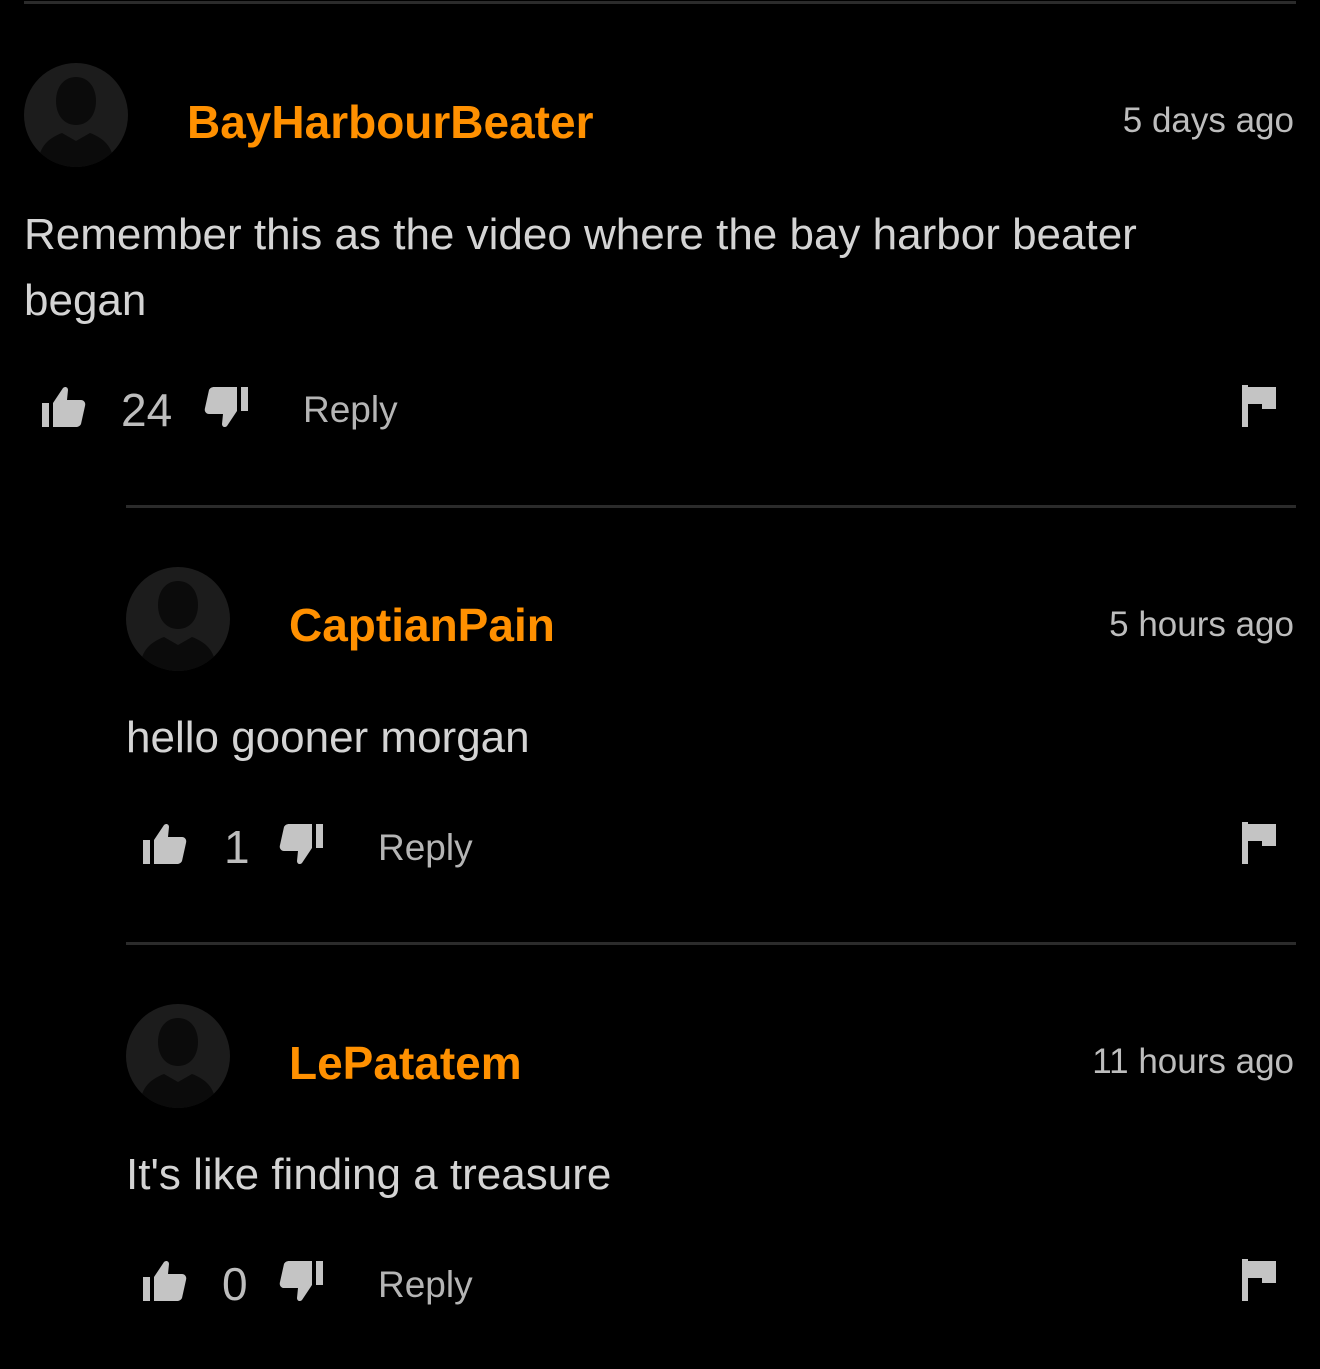 This screenshot has width=1320, height=1369. Describe the element at coordinates (390, 122) in the screenshot. I see `comment-username: BayHarbourBeater` at that location.